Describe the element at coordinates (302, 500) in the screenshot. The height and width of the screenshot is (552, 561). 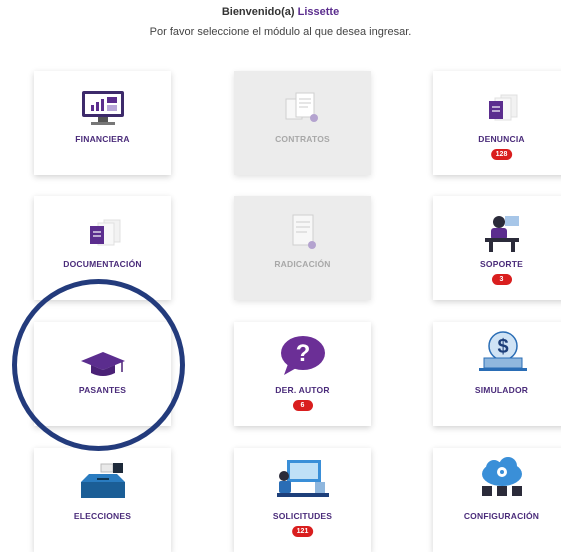
I see `module-card-solicitudes: SOLICITUDES 121` at that location.